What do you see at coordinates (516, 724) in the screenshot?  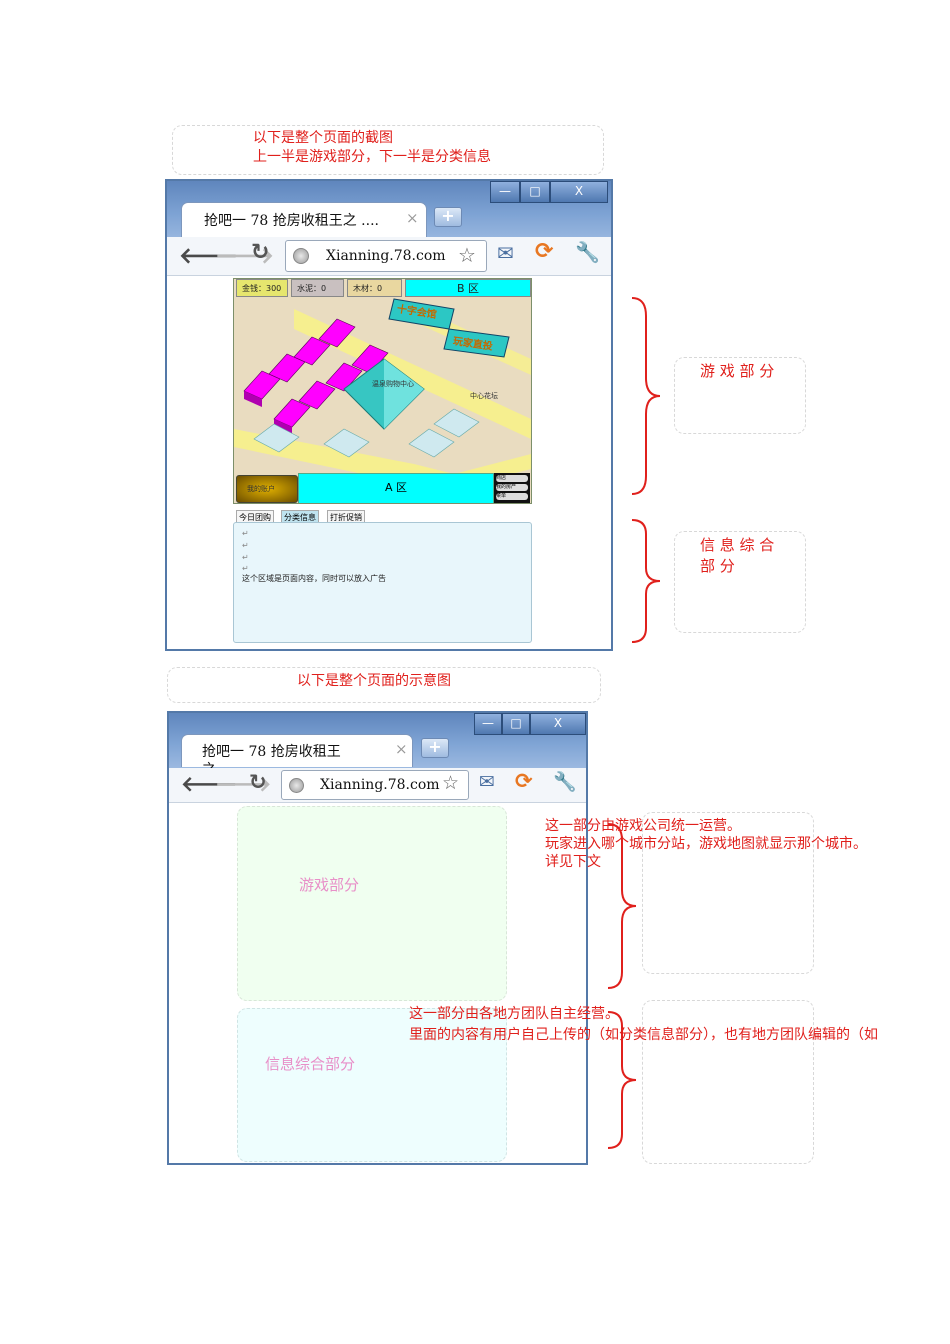 I see `maximize-button-2: □` at bounding box center [516, 724].